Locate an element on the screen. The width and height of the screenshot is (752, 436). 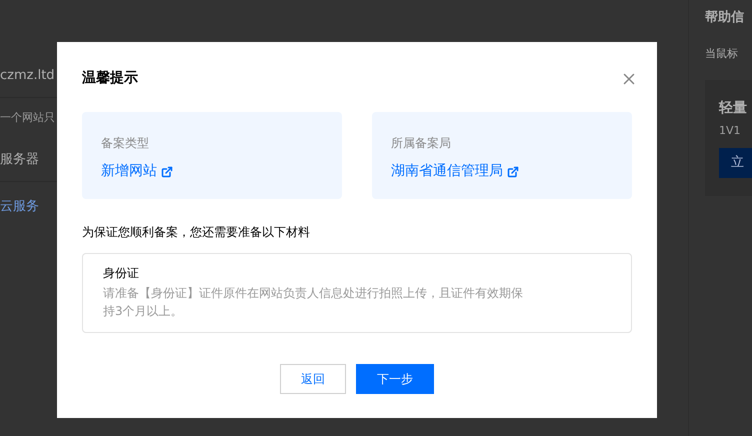
material-description: 请准备【身份证】证件原件在网站负责人信息处进行拍照上传，且证件有效期保持3个月以上。 is located at coordinates (313, 302).